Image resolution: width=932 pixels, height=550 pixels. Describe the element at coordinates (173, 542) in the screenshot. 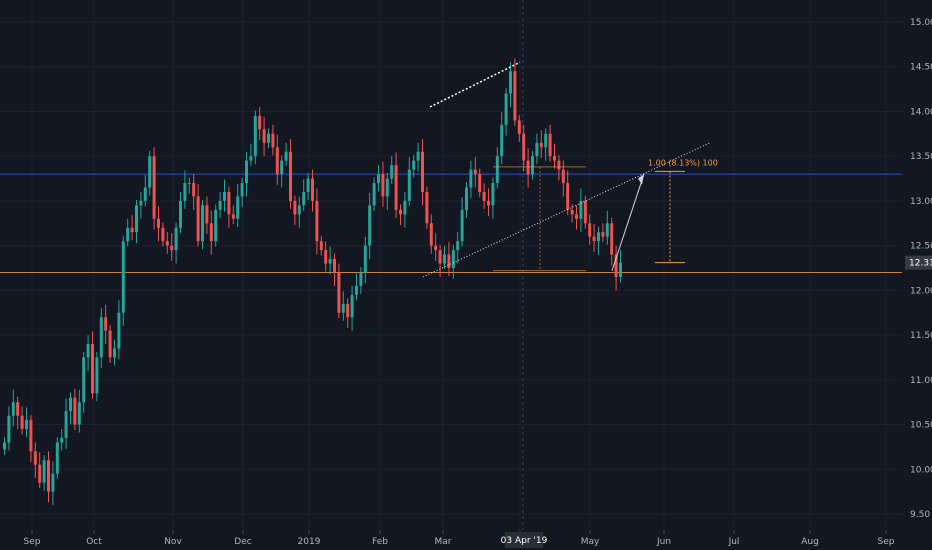

I see `x-tick-label: Nov` at that location.